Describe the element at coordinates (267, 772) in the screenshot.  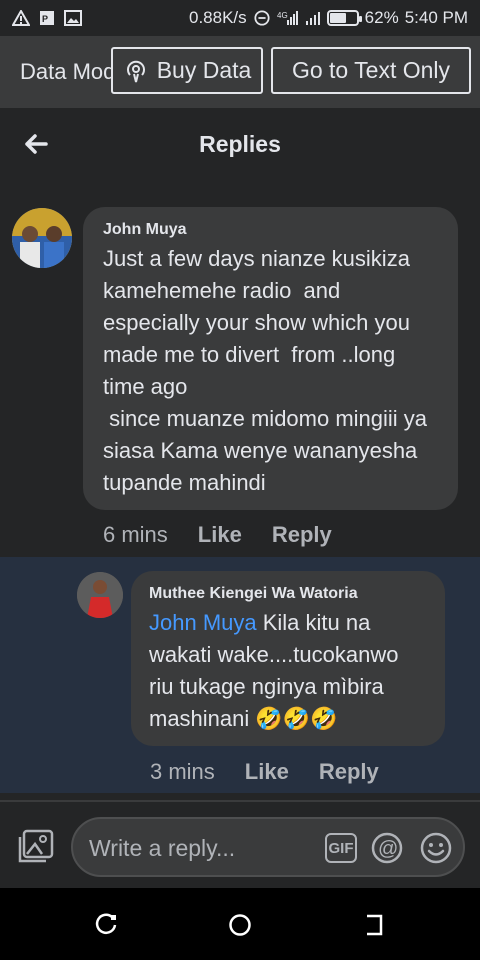
I see `reply-like-button: Like` at that location.